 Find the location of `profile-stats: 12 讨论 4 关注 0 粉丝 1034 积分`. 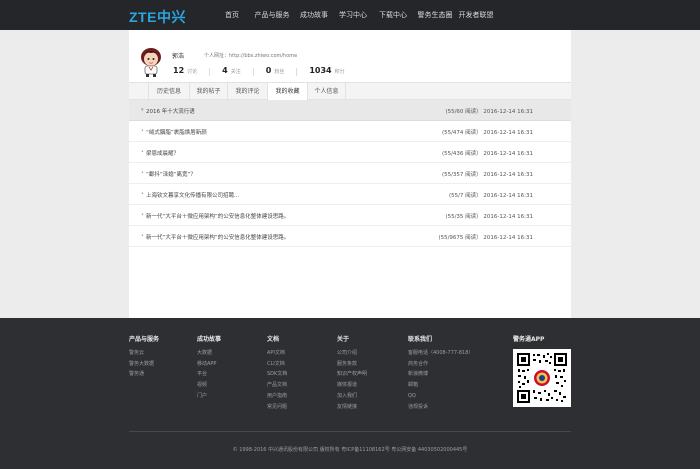

profile-stats: 12 讨论 4 关注 0 粉丝 1034 积分 is located at coordinates (265, 71).